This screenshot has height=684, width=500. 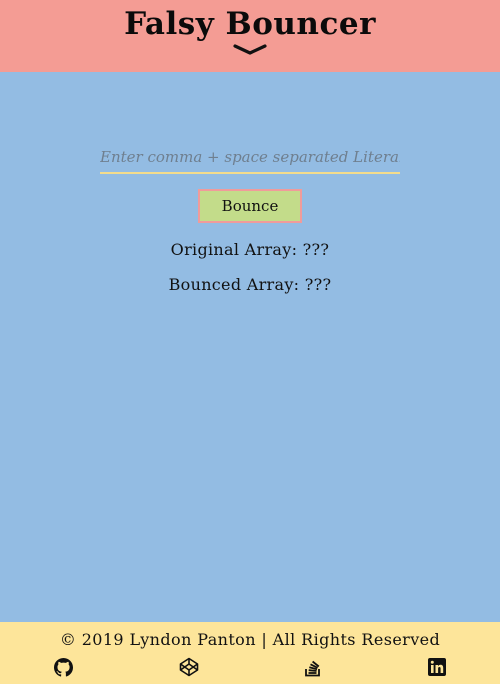 What do you see at coordinates (250, 24) in the screenshot?
I see `page-title: Falsy Bouncer` at bounding box center [250, 24].